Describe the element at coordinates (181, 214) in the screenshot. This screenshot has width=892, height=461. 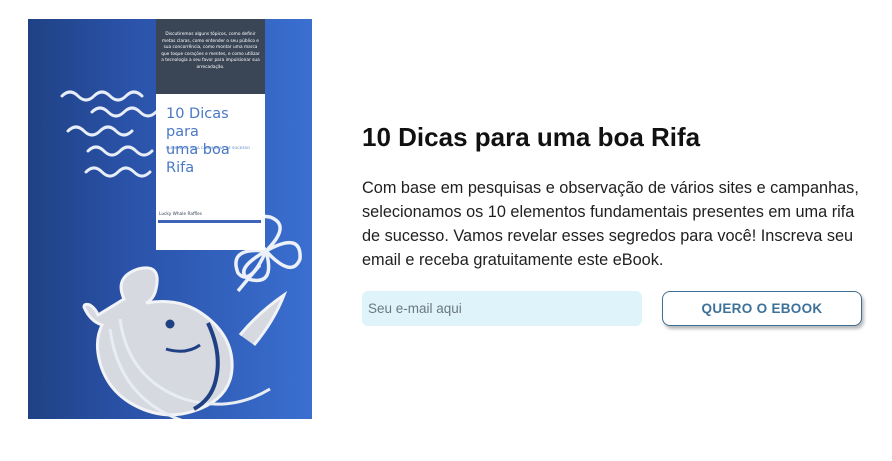
I see `cover-author: Lucky Whale Raffles` at that location.